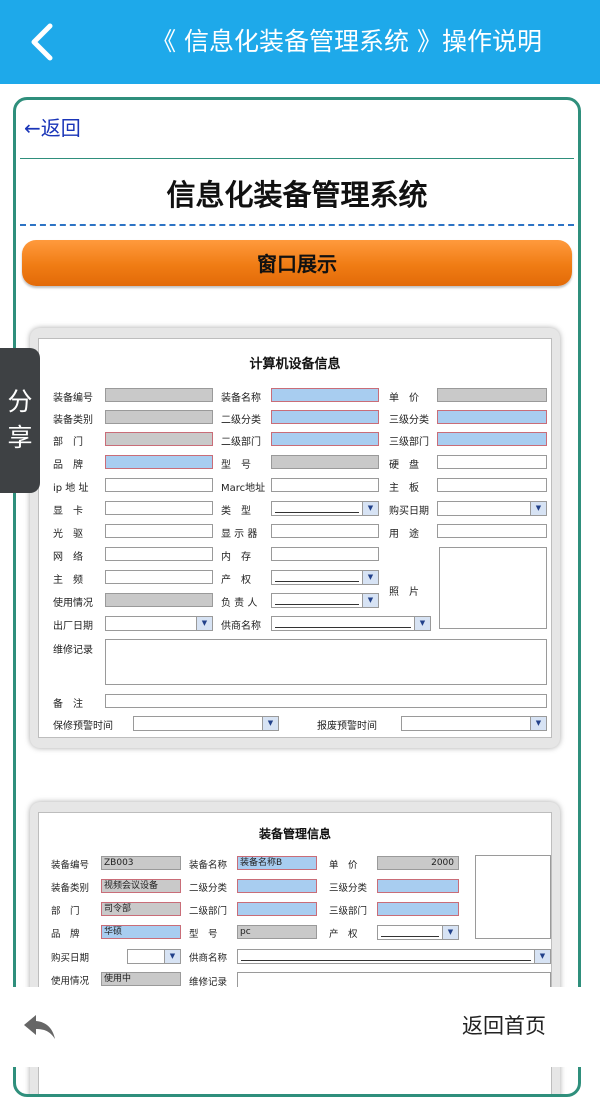 Image resolution: width=600 pixels, height=1097 pixels. Describe the element at coordinates (71, 488) in the screenshot. I see `label-ip: ip 地 址` at that location.